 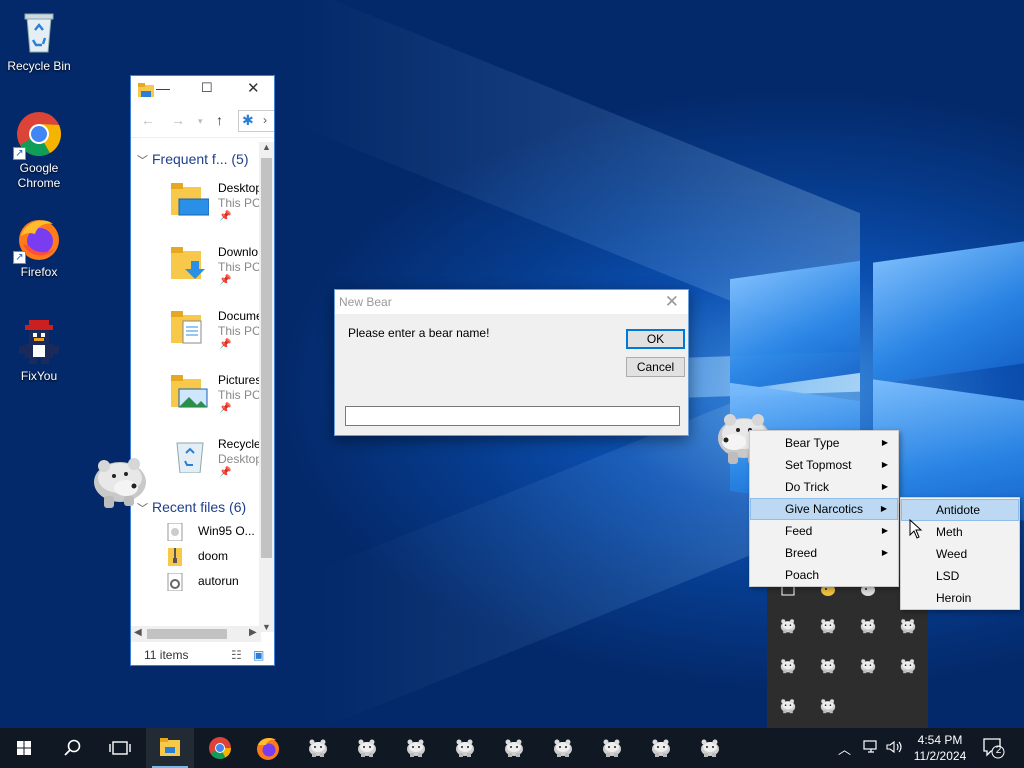 I want to click on horizontal-scrollbar: ◀ ▶, so click(x=196, y=634).